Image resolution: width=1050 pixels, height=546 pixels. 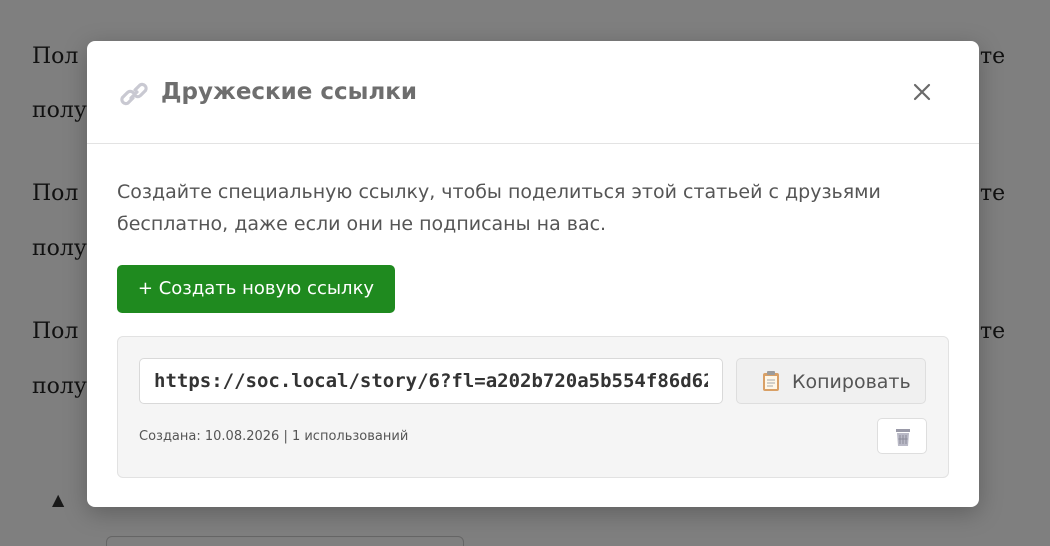 I want to click on link-url-field, so click(x=431, y=381).